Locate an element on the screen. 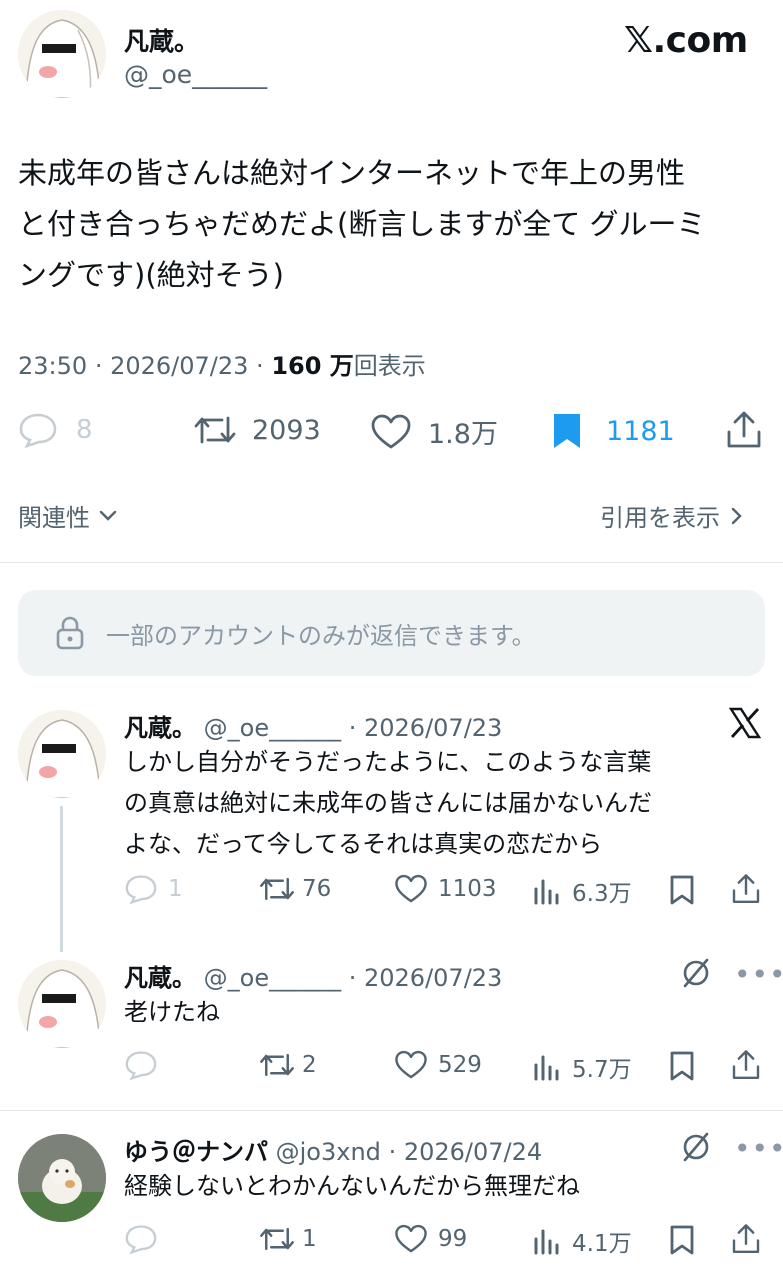  like-count: 529 is located at coordinates (460, 1065).